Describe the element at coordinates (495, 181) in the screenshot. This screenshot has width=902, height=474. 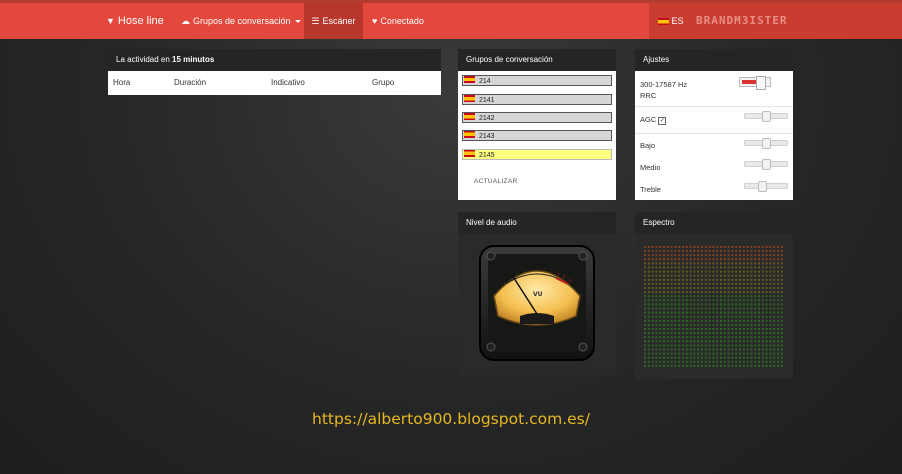
I see `refresh-button: ACTUALIZAR` at that location.